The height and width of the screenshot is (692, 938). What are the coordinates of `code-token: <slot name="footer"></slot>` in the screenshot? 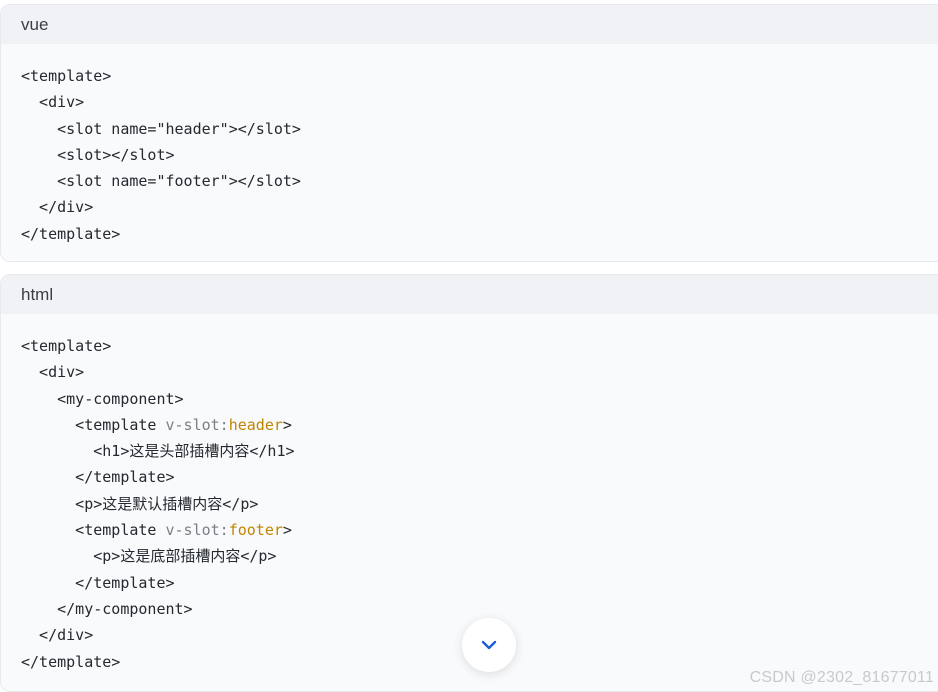 It's located at (161, 181).